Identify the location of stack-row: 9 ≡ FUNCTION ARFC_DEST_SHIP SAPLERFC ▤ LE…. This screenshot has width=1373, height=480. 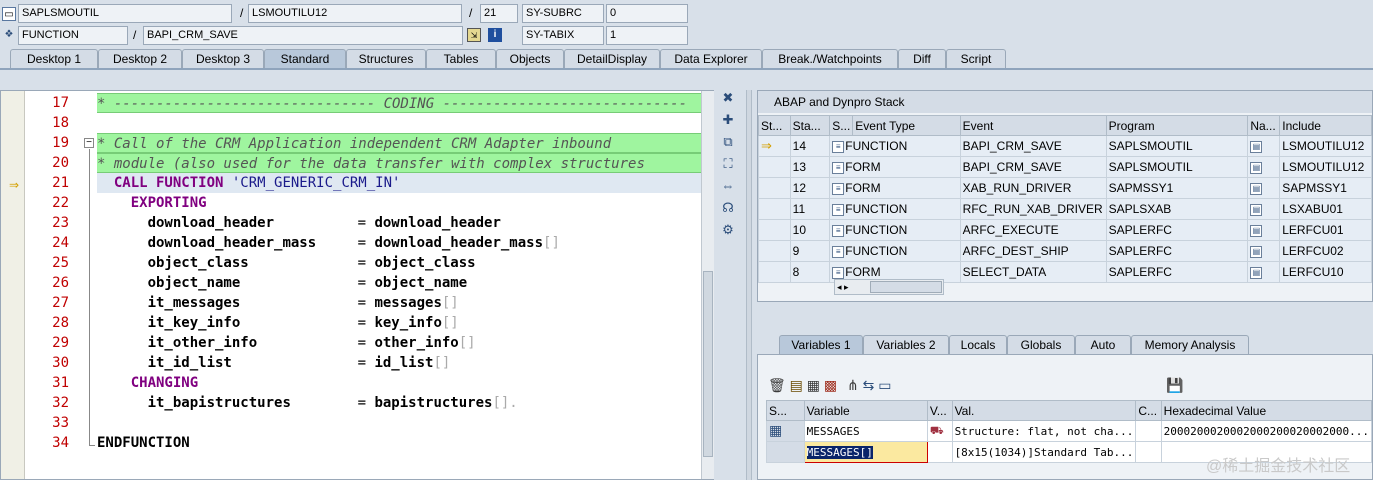
(1065, 251).